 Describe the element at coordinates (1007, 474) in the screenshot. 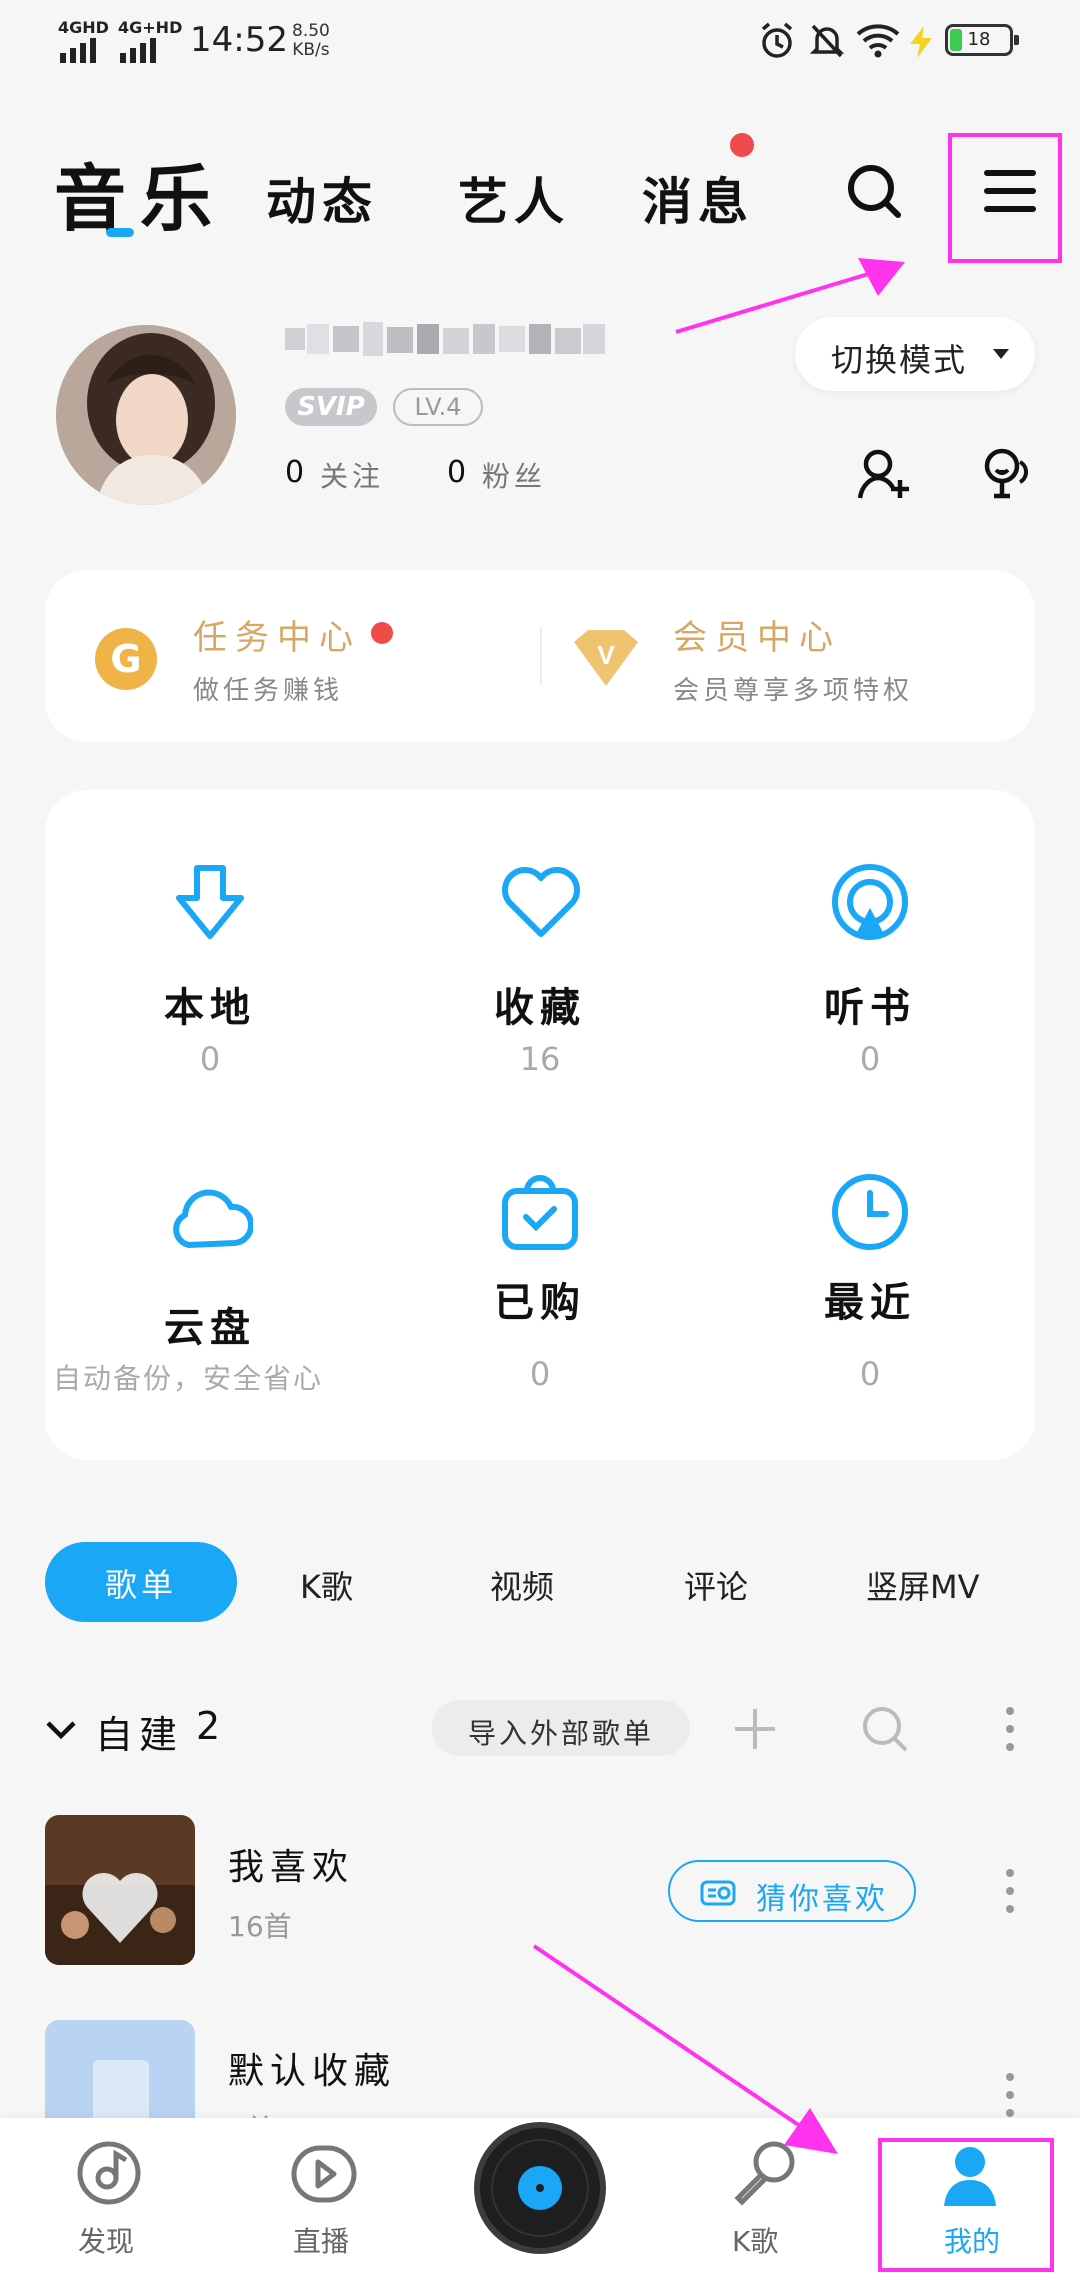

I see `voice-mic-icon` at that location.